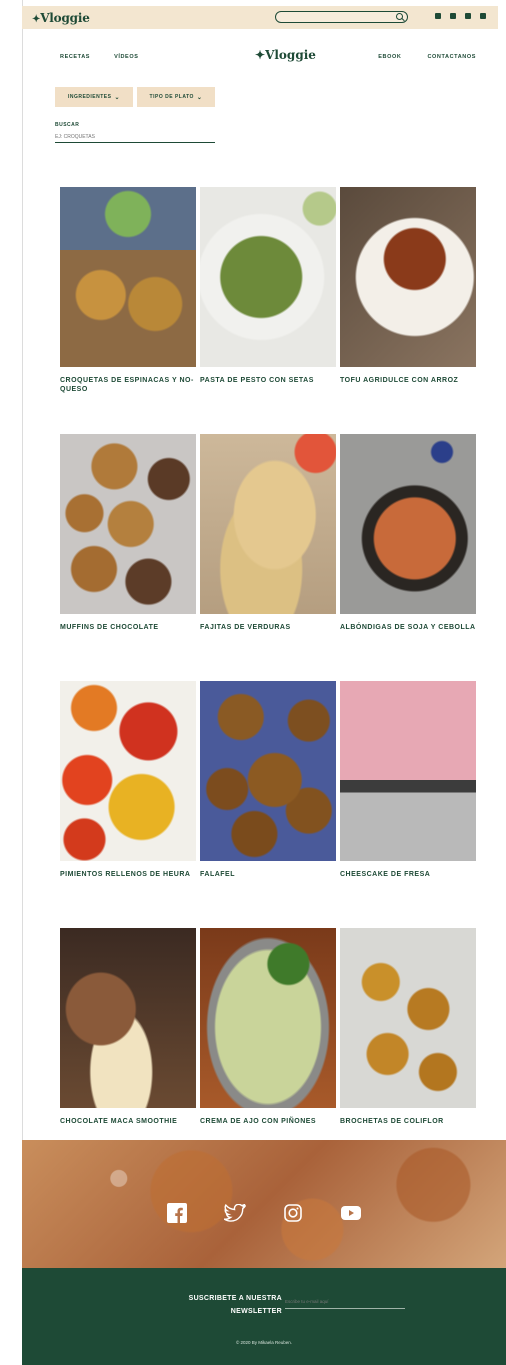  What do you see at coordinates (128, 1121) in the screenshot?
I see `recipe-title: CHOCOLATE MACA SMOOTHIE` at bounding box center [128, 1121].